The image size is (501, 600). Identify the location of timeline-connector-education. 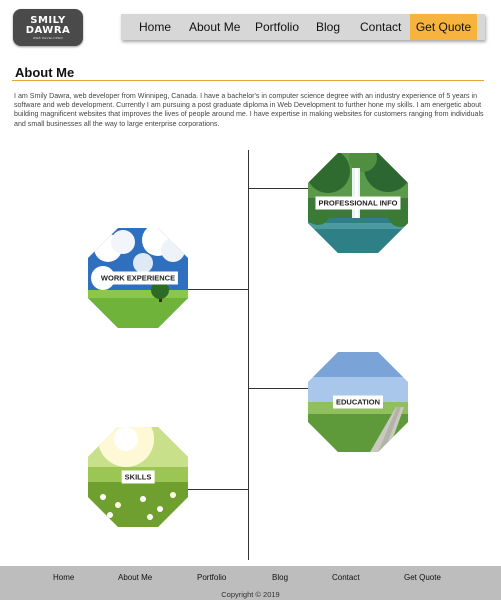
(279, 388).